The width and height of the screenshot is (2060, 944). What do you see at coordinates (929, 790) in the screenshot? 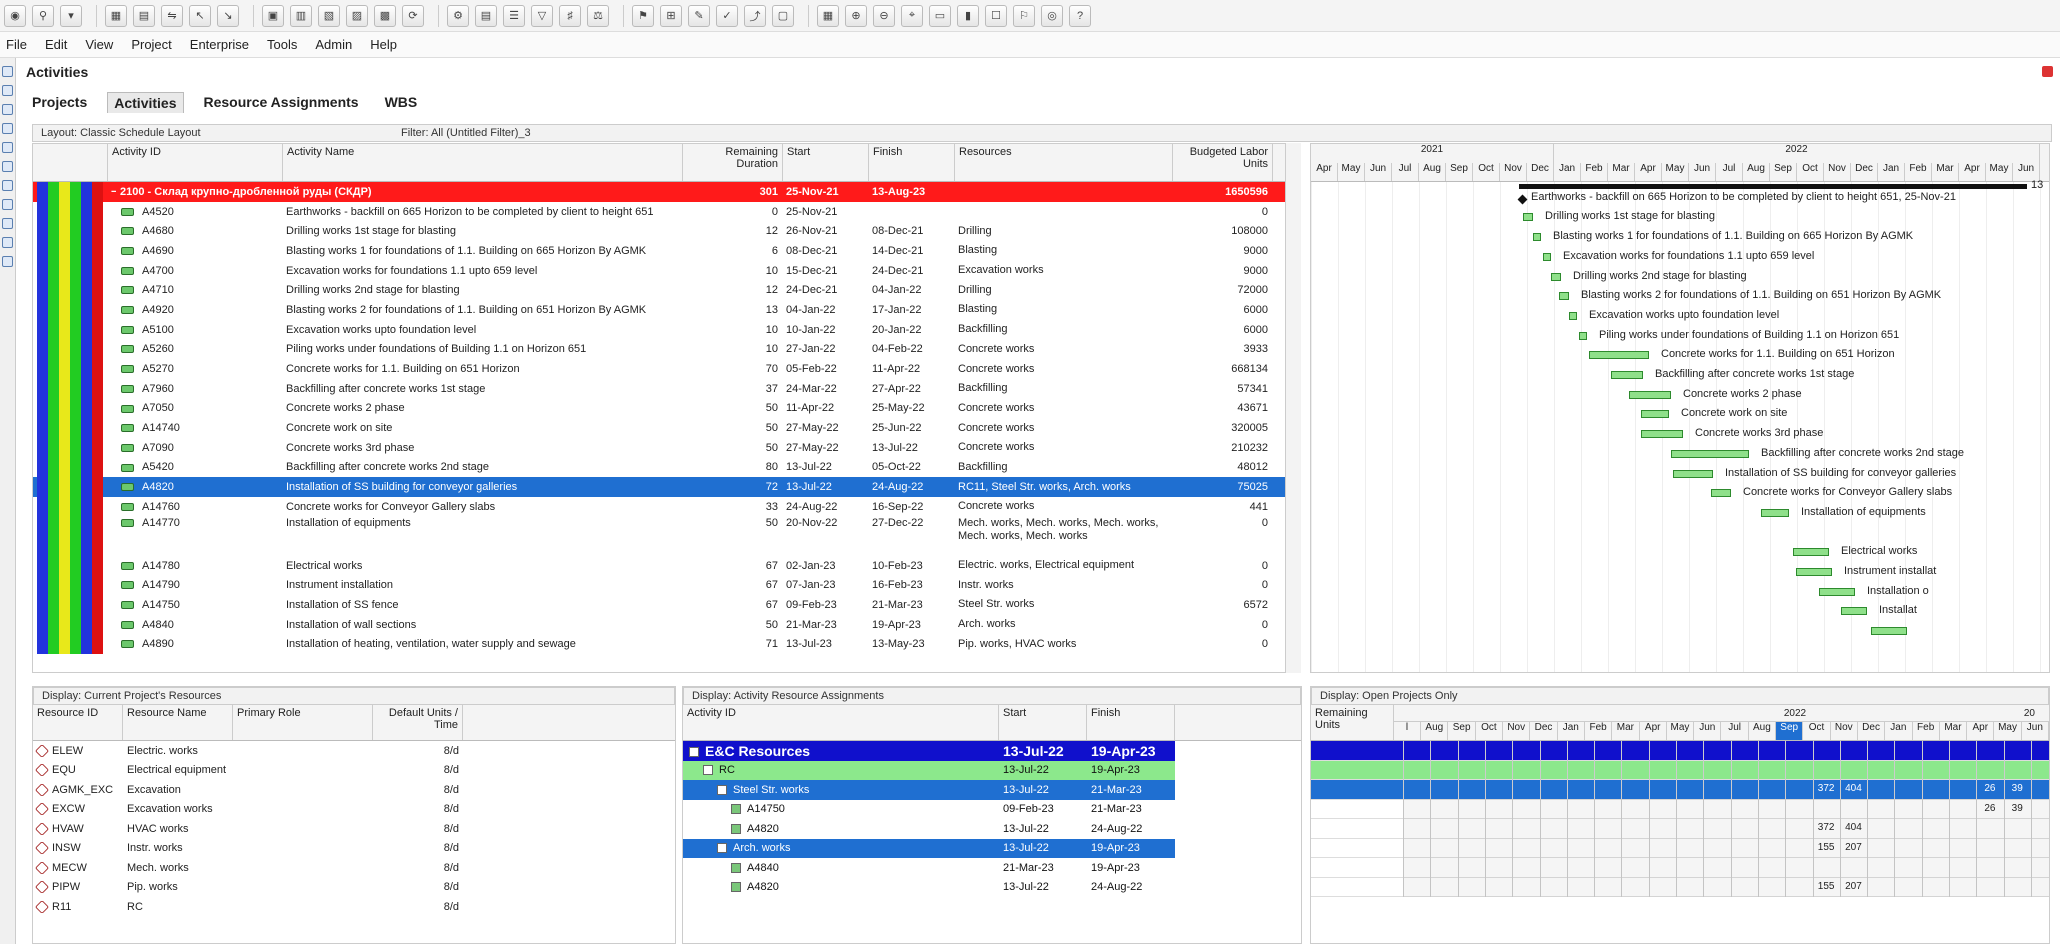
I see `assignment-row: Steel Str. works 13-Jul-22 21-Mar-23` at bounding box center [929, 790].